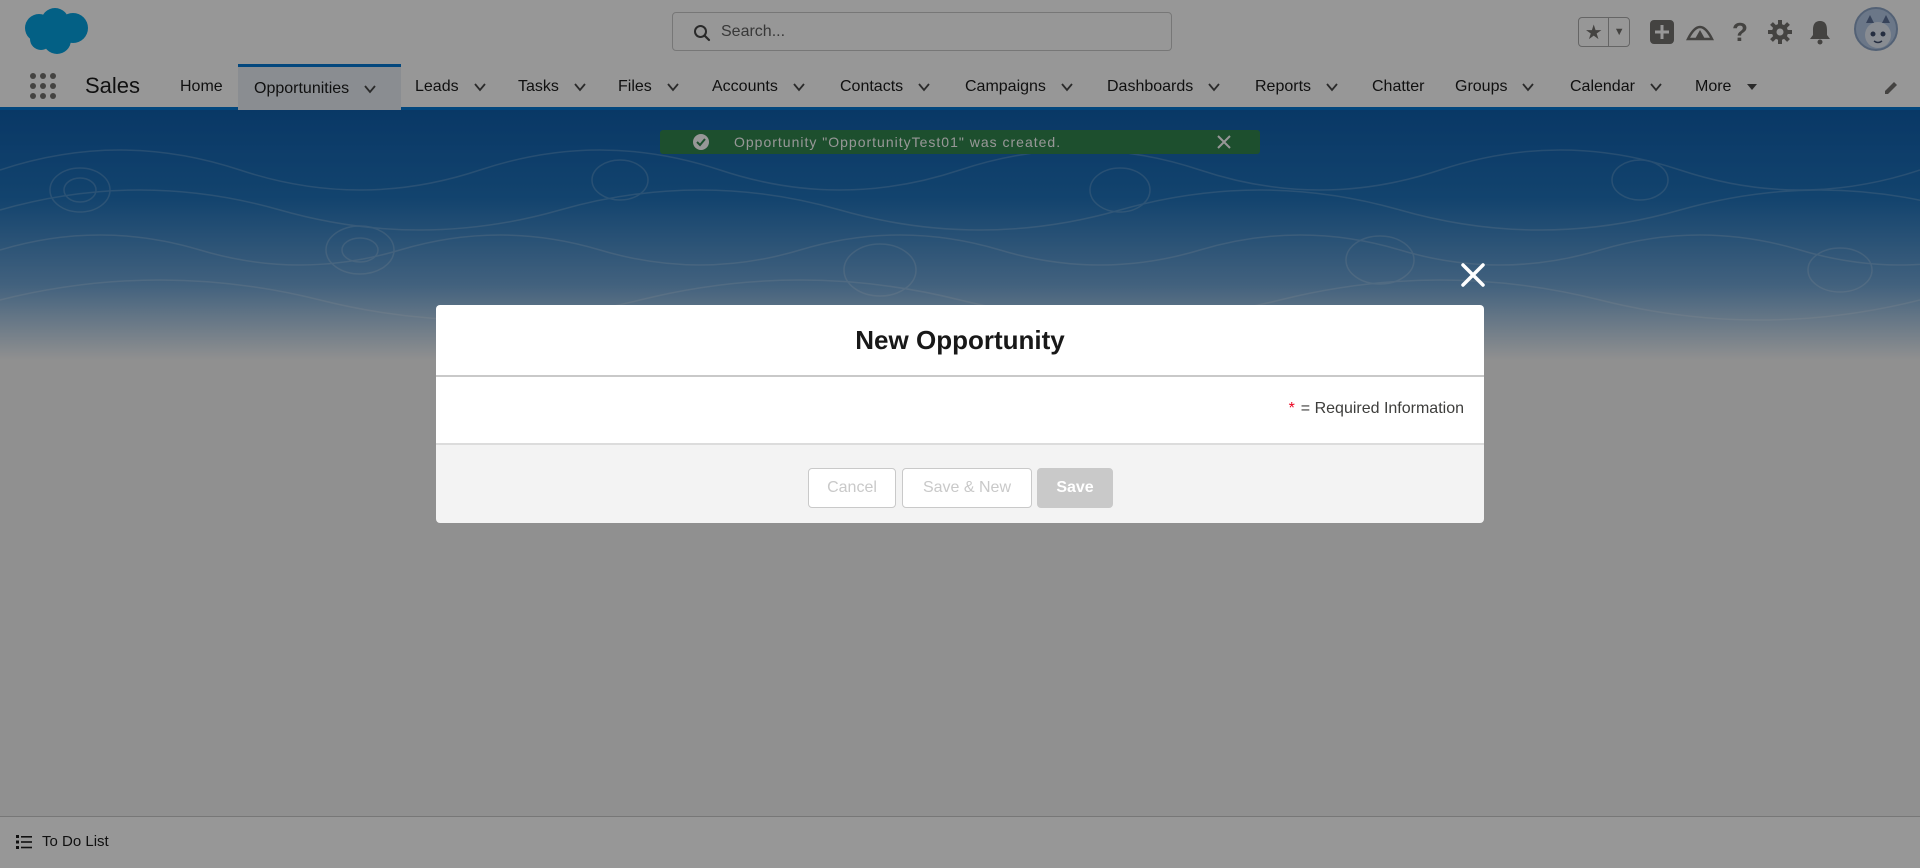 The image size is (1920, 868). I want to click on cancel-button: Cancel, so click(852, 488).